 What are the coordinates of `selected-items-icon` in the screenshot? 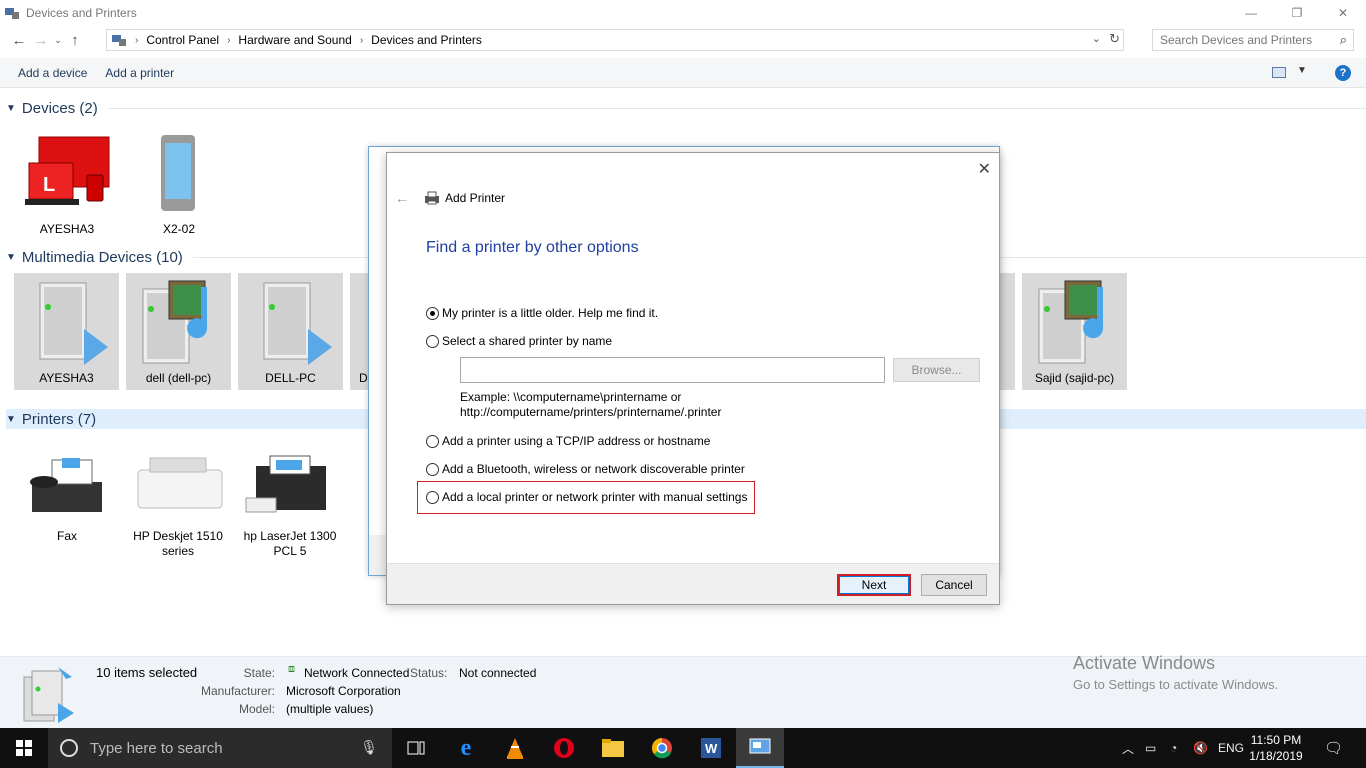 It's located at (48, 695).